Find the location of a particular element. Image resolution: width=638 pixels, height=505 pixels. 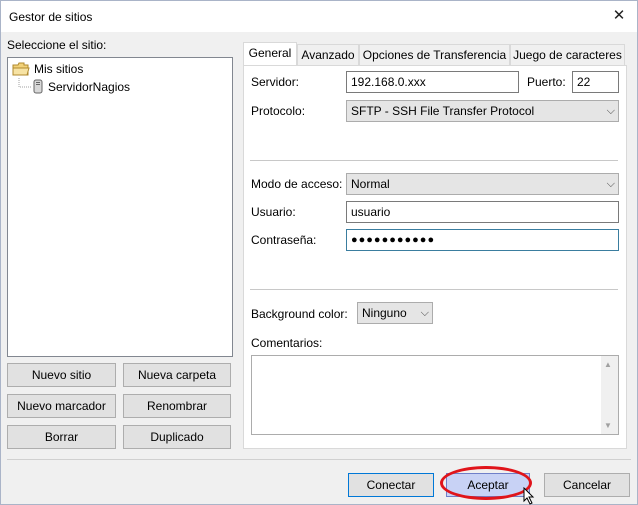

mouse-cursor-icon is located at coordinates (529, 496).